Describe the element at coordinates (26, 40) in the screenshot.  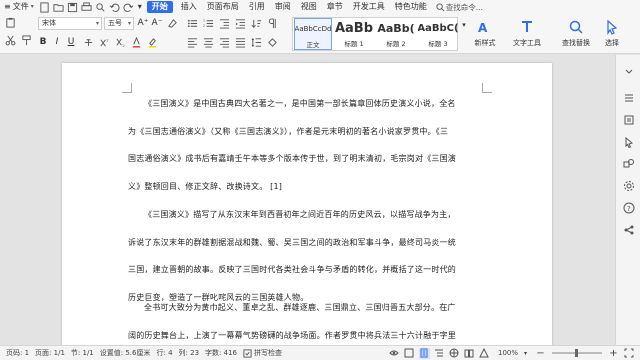
I see `format-painter-icon` at that location.